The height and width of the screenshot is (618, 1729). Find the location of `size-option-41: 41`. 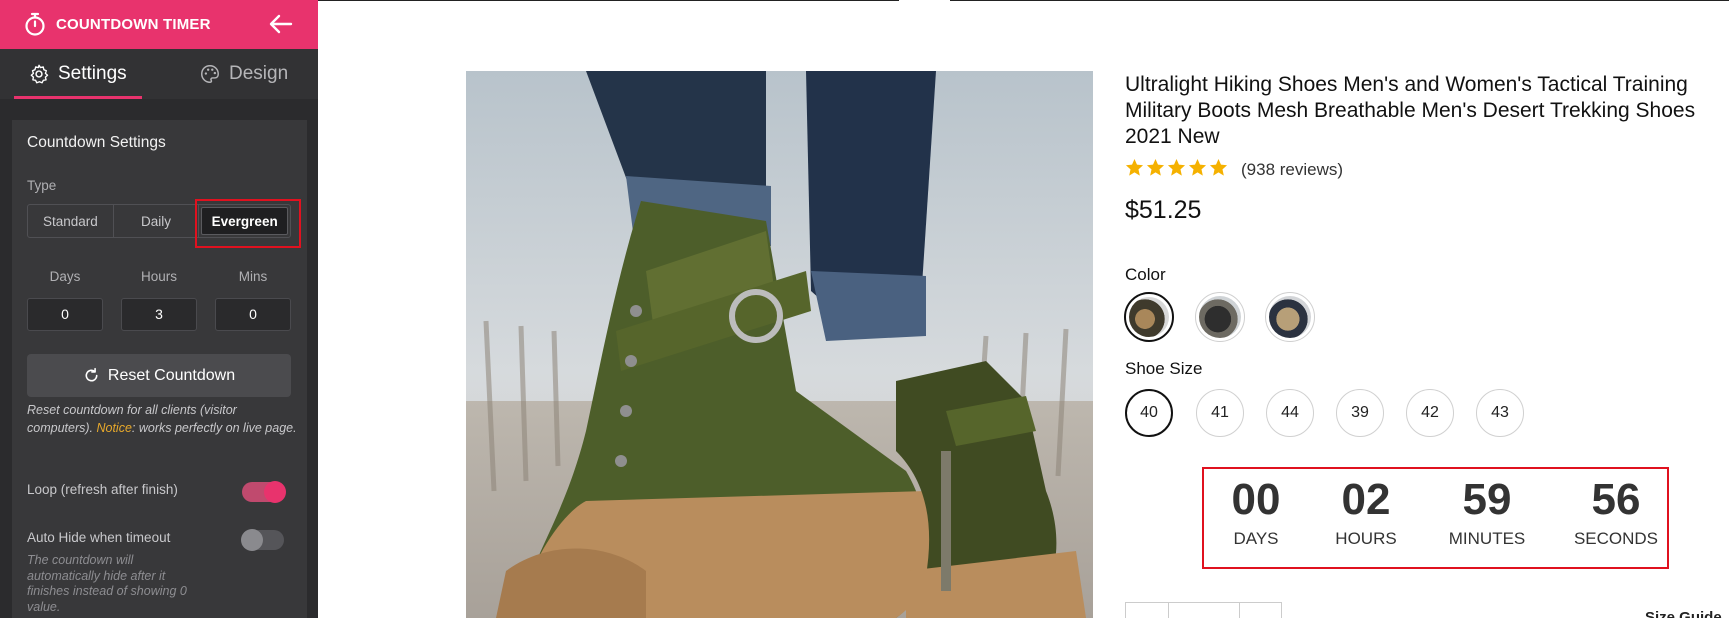

size-option-41: 41 is located at coordinates (1220, 413).